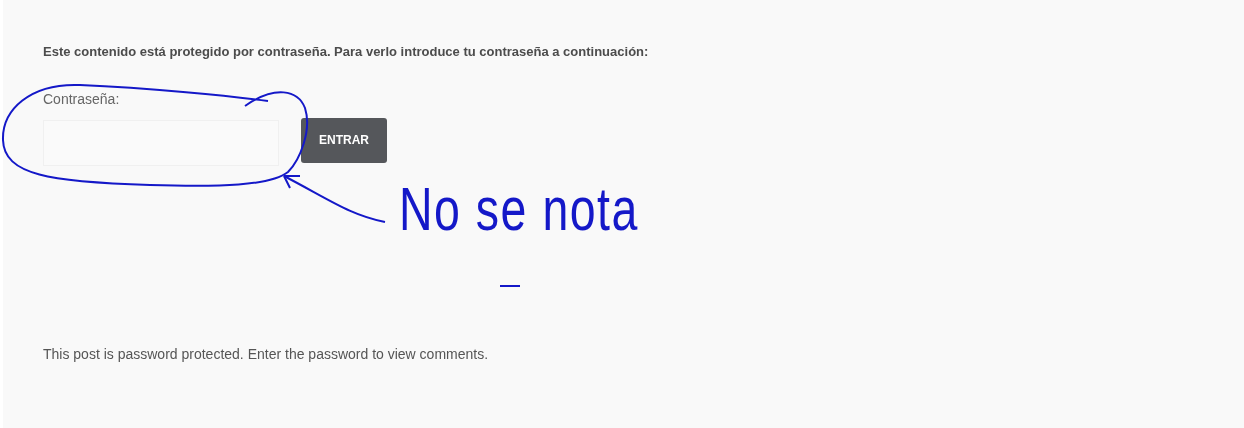 This screenshot has width=1244, height=428. I want to click on protection-notice: Este contenido está protegido por contraseña. Para verlo introduce tu contraseña a continuación:, so click(346, 52).